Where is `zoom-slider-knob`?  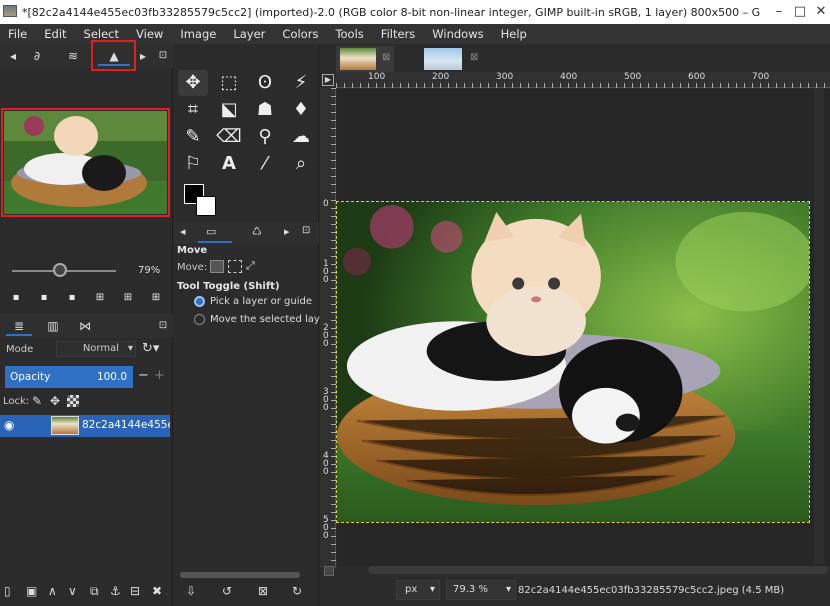
zoom-slider-knob is located at coordinates (60, 270).